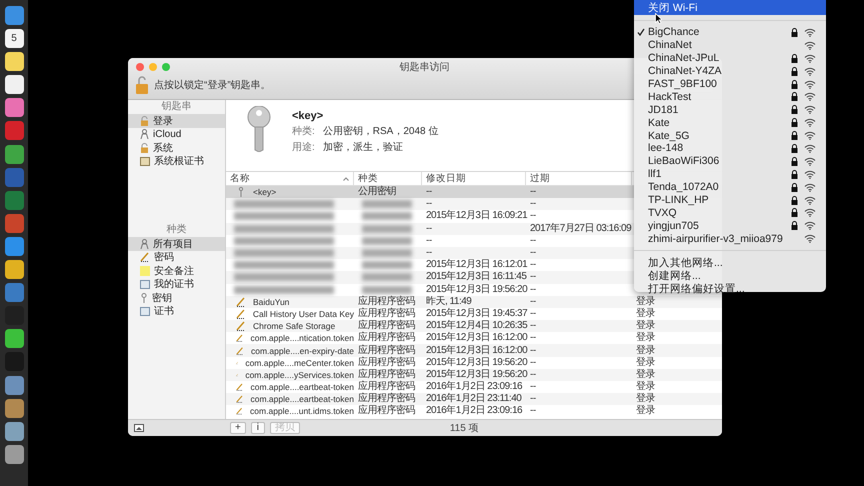 The height and width of the screenshot is (486, 864). Describe the element at coordinates (176, 297) in the screenshot. I see `sidebar-item: 密钥` at that location.